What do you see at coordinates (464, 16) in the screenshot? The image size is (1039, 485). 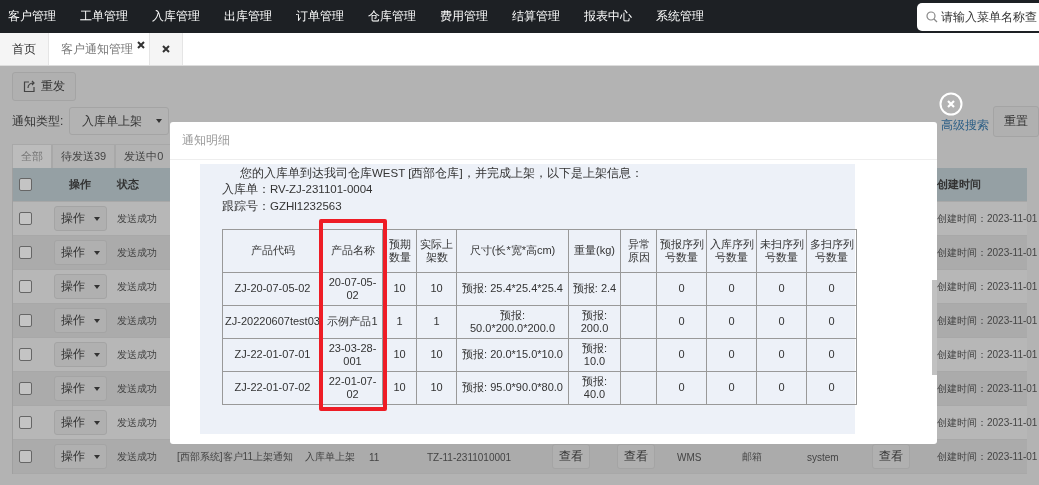 I see `nav-menu-item: 费用管理` at bounding box center [464, 16].